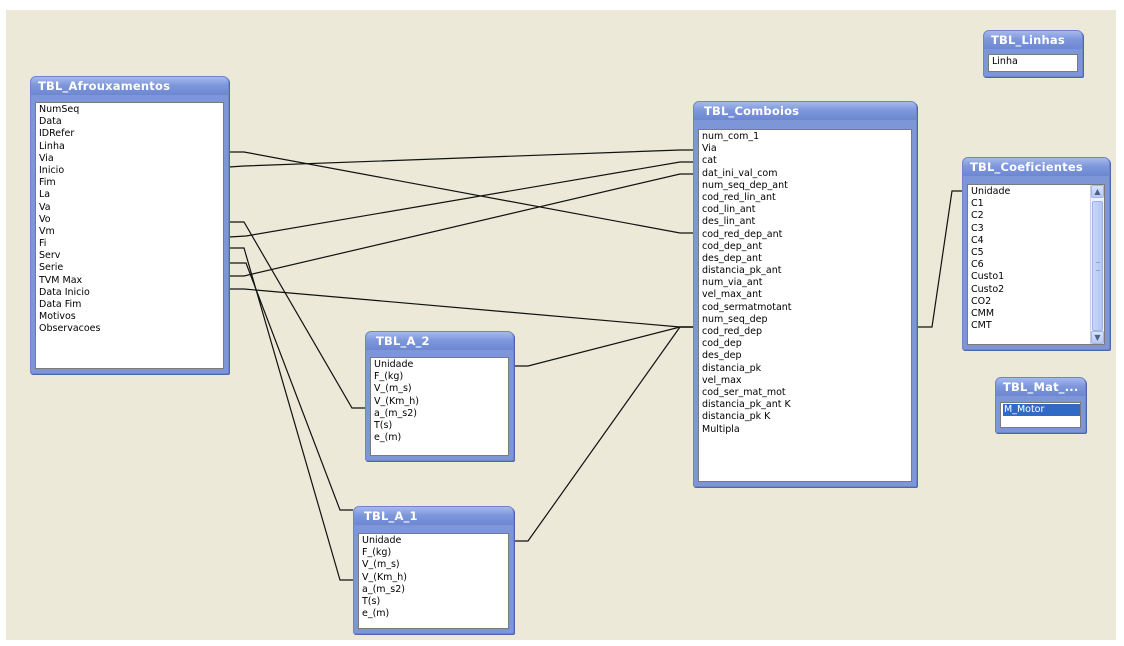 This screenshot has height=646, width=1124. Describe the element at coordinates (806, 405) in the screenshot. I see `field-item: distancia_pk_ant K` at that location.